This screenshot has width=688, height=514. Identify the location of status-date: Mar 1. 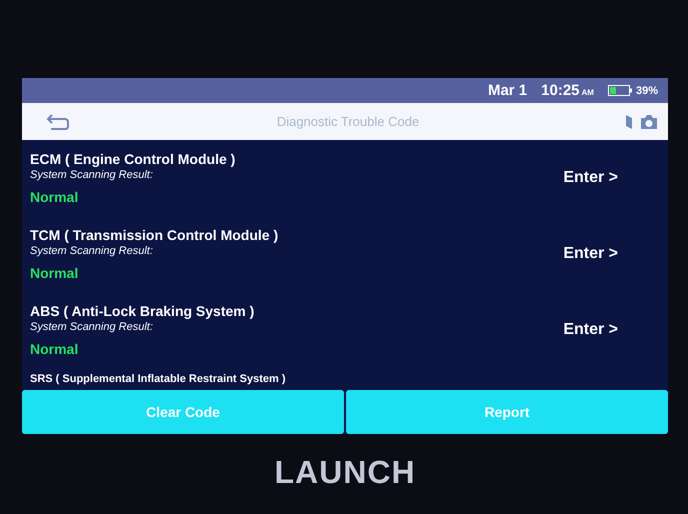
(508, 90).